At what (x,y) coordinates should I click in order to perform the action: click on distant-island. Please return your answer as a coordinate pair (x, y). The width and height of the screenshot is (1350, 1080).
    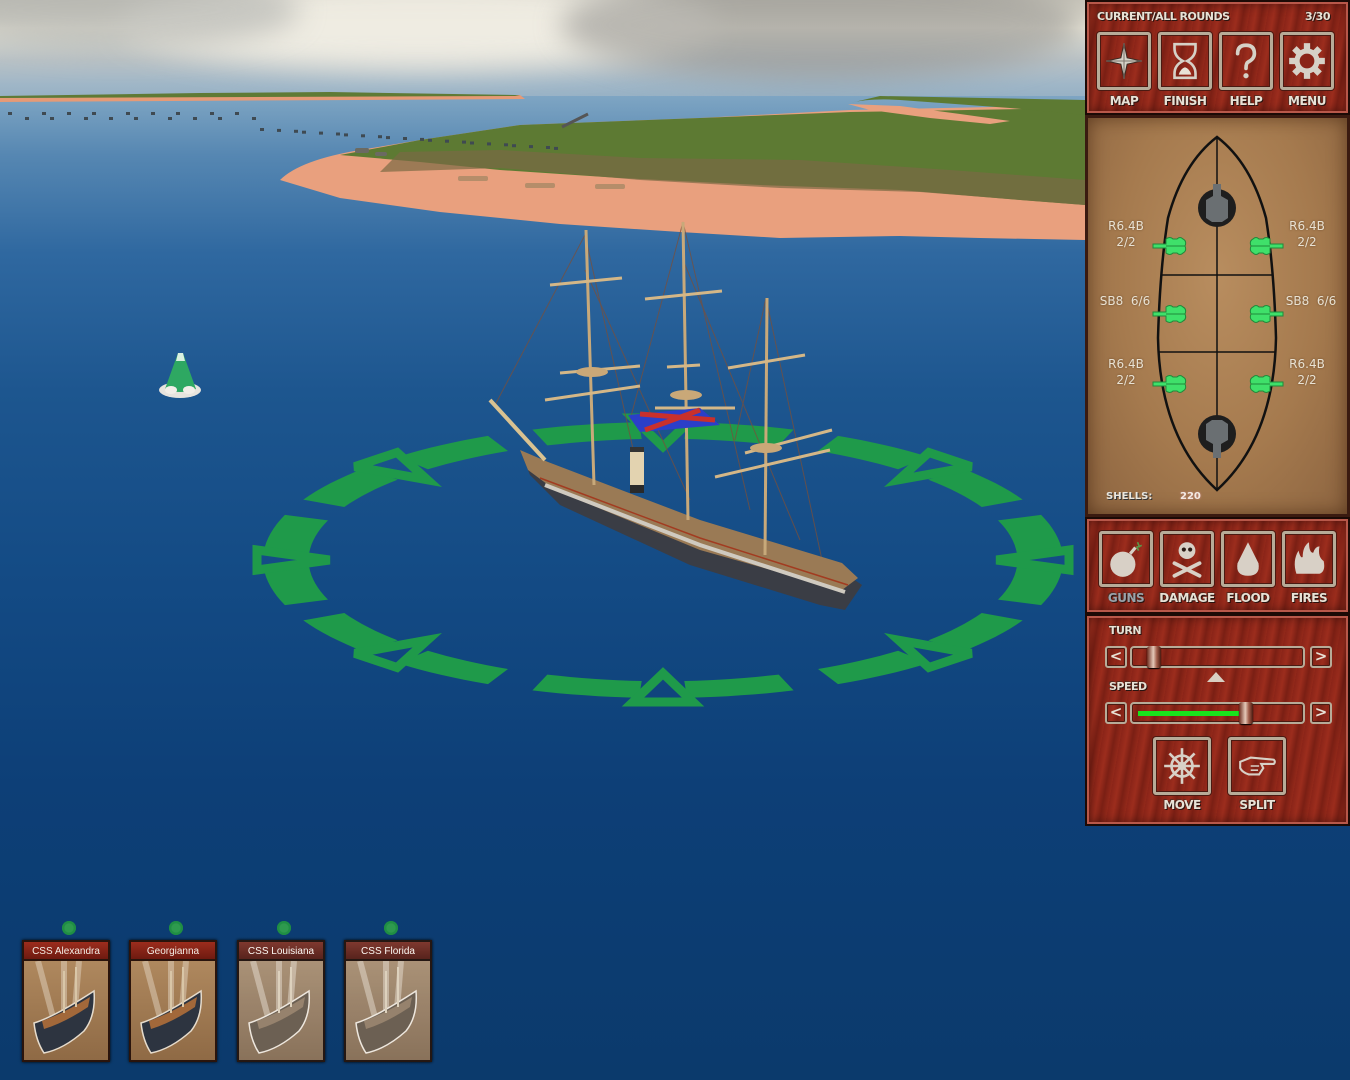
    Looking at the image, I should click on (262, 97).